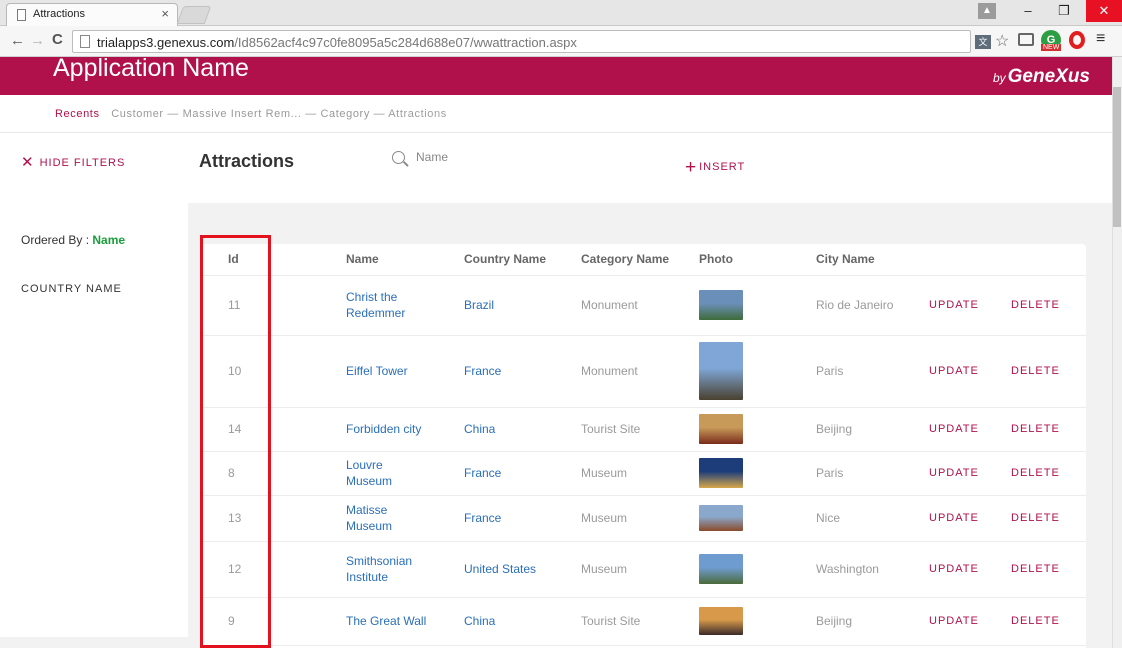 The image size is (1122, 648). What do you see at coordinates (1028, 11) in the screenshot?
I see `minimize-button: –` at bounding box center [1028, 11].